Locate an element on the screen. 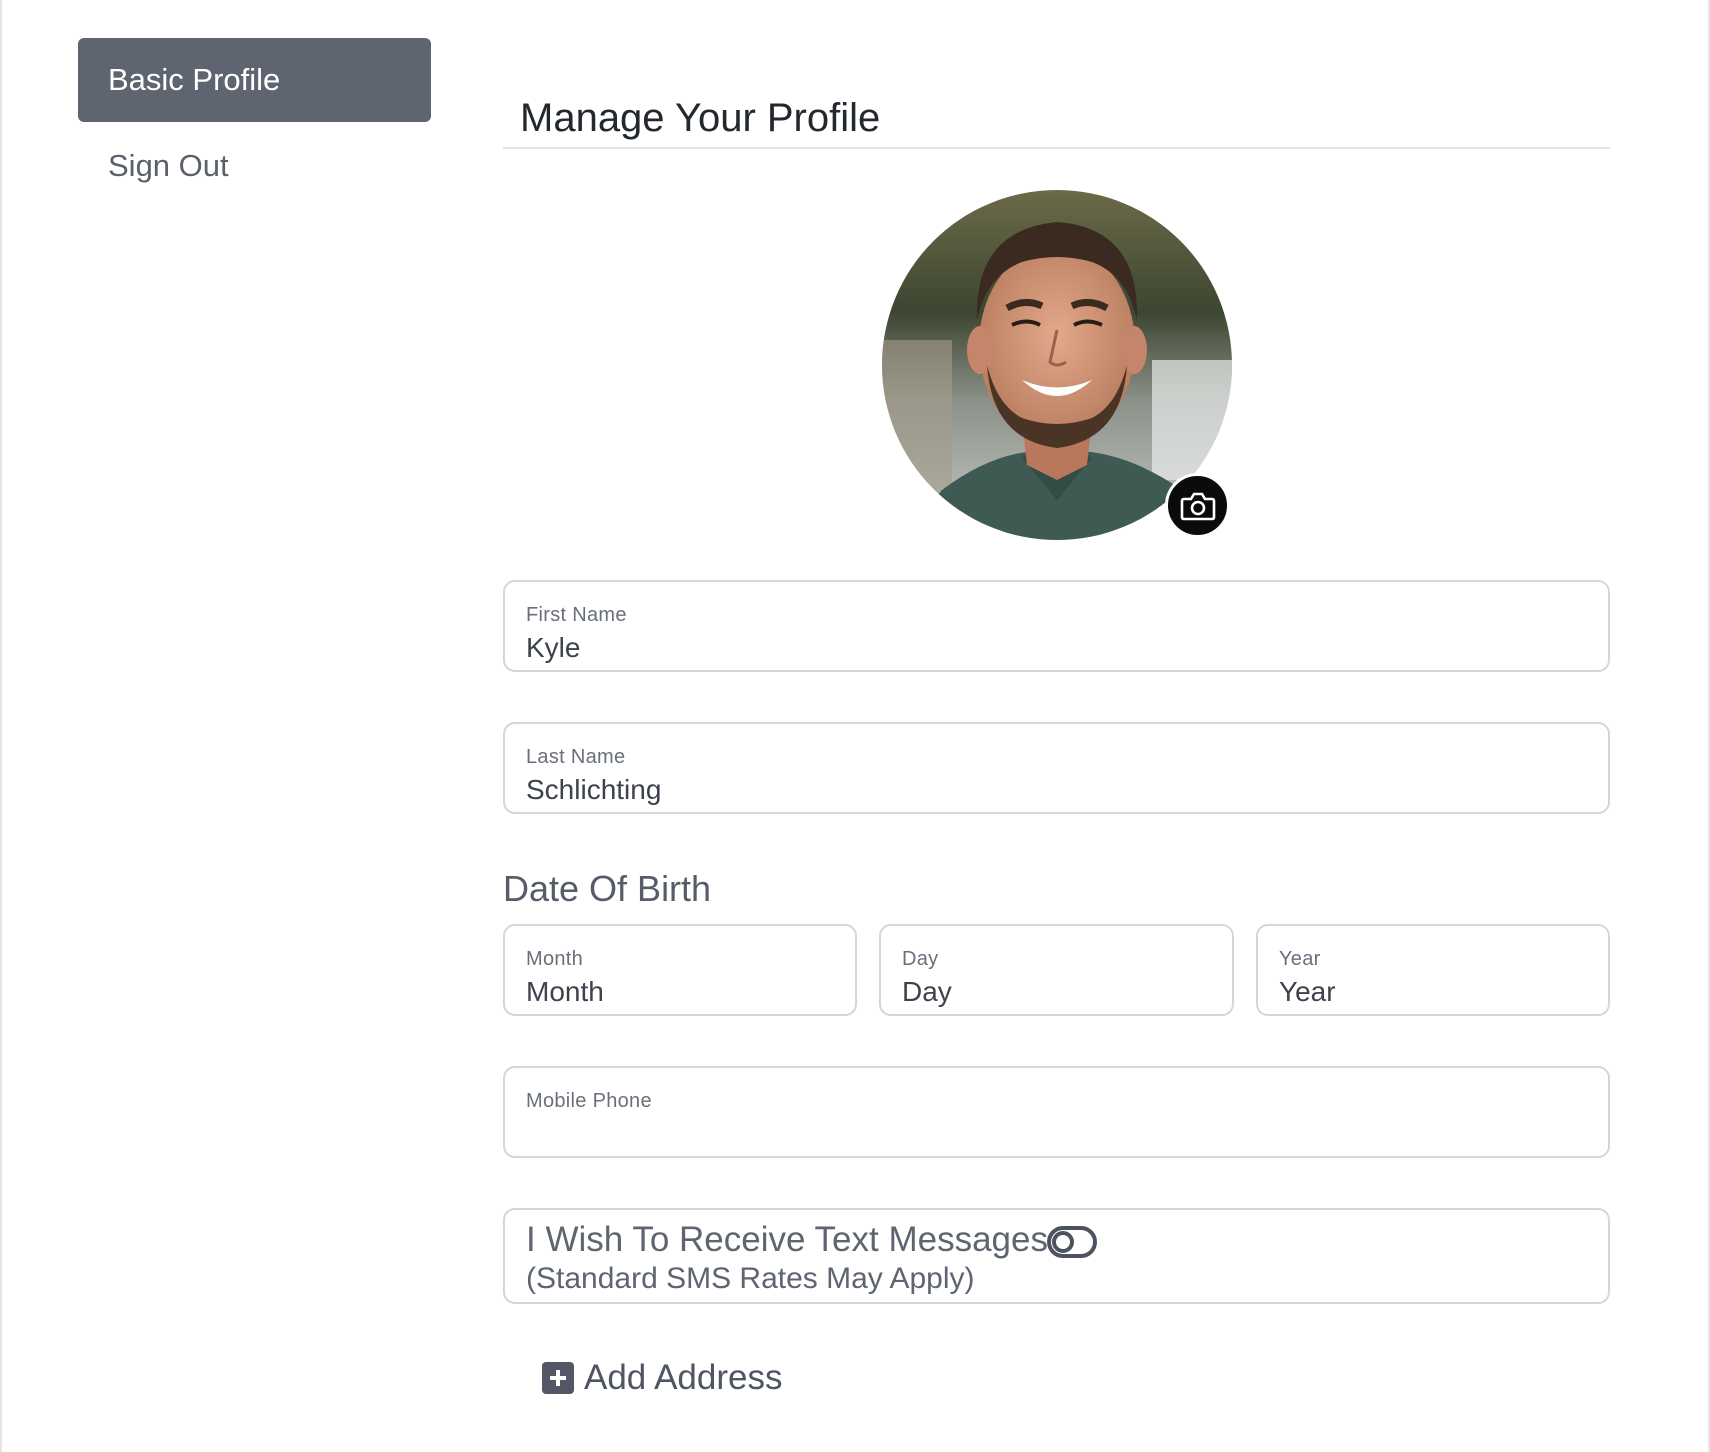 Image resolution: width=1710 pixels, height=1452 pixels. first-name-value: Kyle is located at coordinates (553, 647).